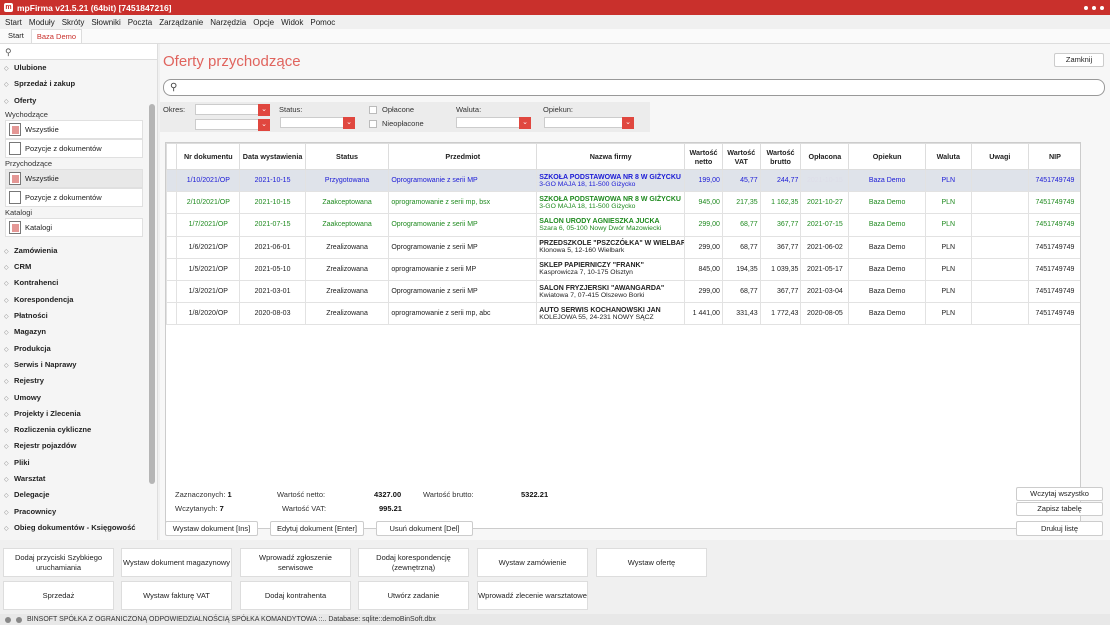 This screenshot has width=1110, height=625. I want to click on sidebar-cat-item: ◇ Produkcja, so click(78, 349).